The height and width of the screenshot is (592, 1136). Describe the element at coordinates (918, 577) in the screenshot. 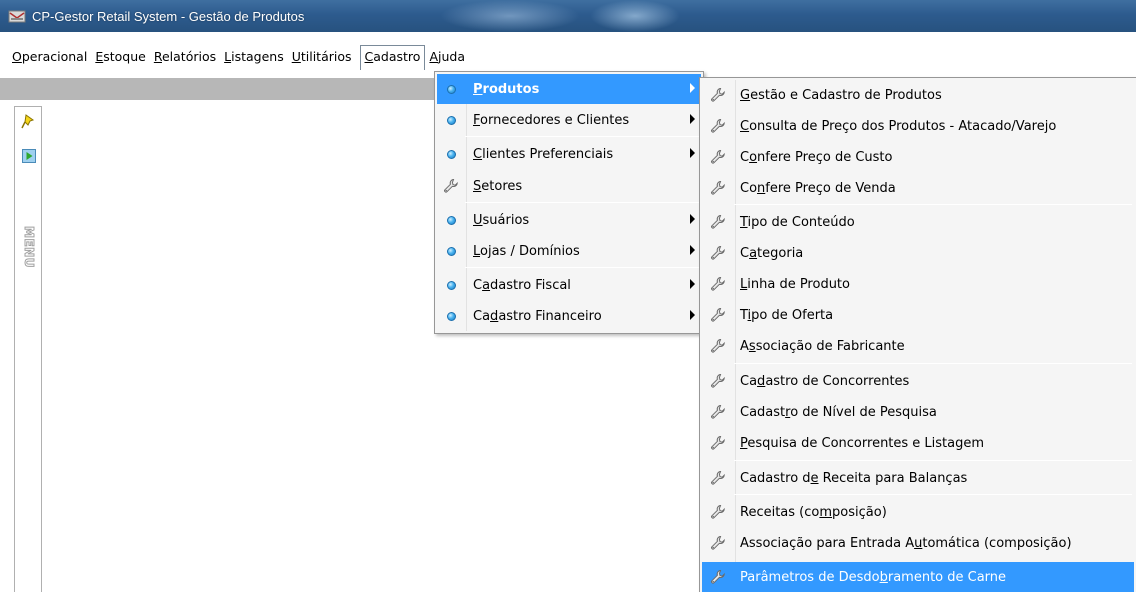

I see `submenu-item-desdobramento-carne: Parâmetros de Desdobramento de Carne` at that location.